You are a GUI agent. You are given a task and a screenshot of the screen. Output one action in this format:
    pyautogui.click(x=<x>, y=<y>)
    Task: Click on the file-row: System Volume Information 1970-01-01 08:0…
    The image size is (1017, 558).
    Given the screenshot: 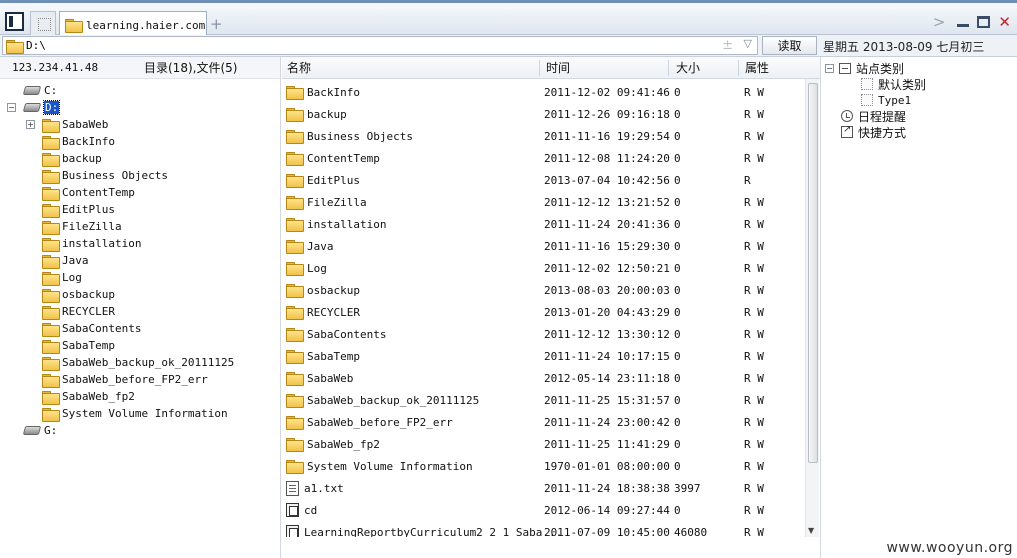 What is the action you would take?
    pyautogui.click(x=543, y=466)
    